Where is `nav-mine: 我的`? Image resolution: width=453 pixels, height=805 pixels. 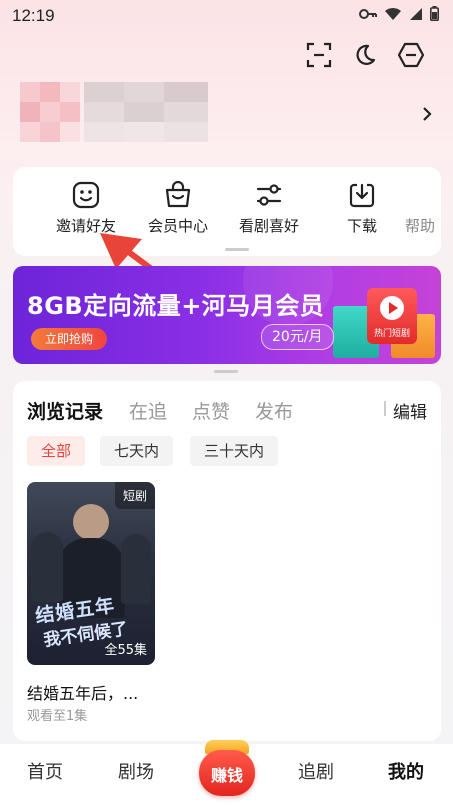
nav-mine: 我的 is located at coordinates (406, 771).